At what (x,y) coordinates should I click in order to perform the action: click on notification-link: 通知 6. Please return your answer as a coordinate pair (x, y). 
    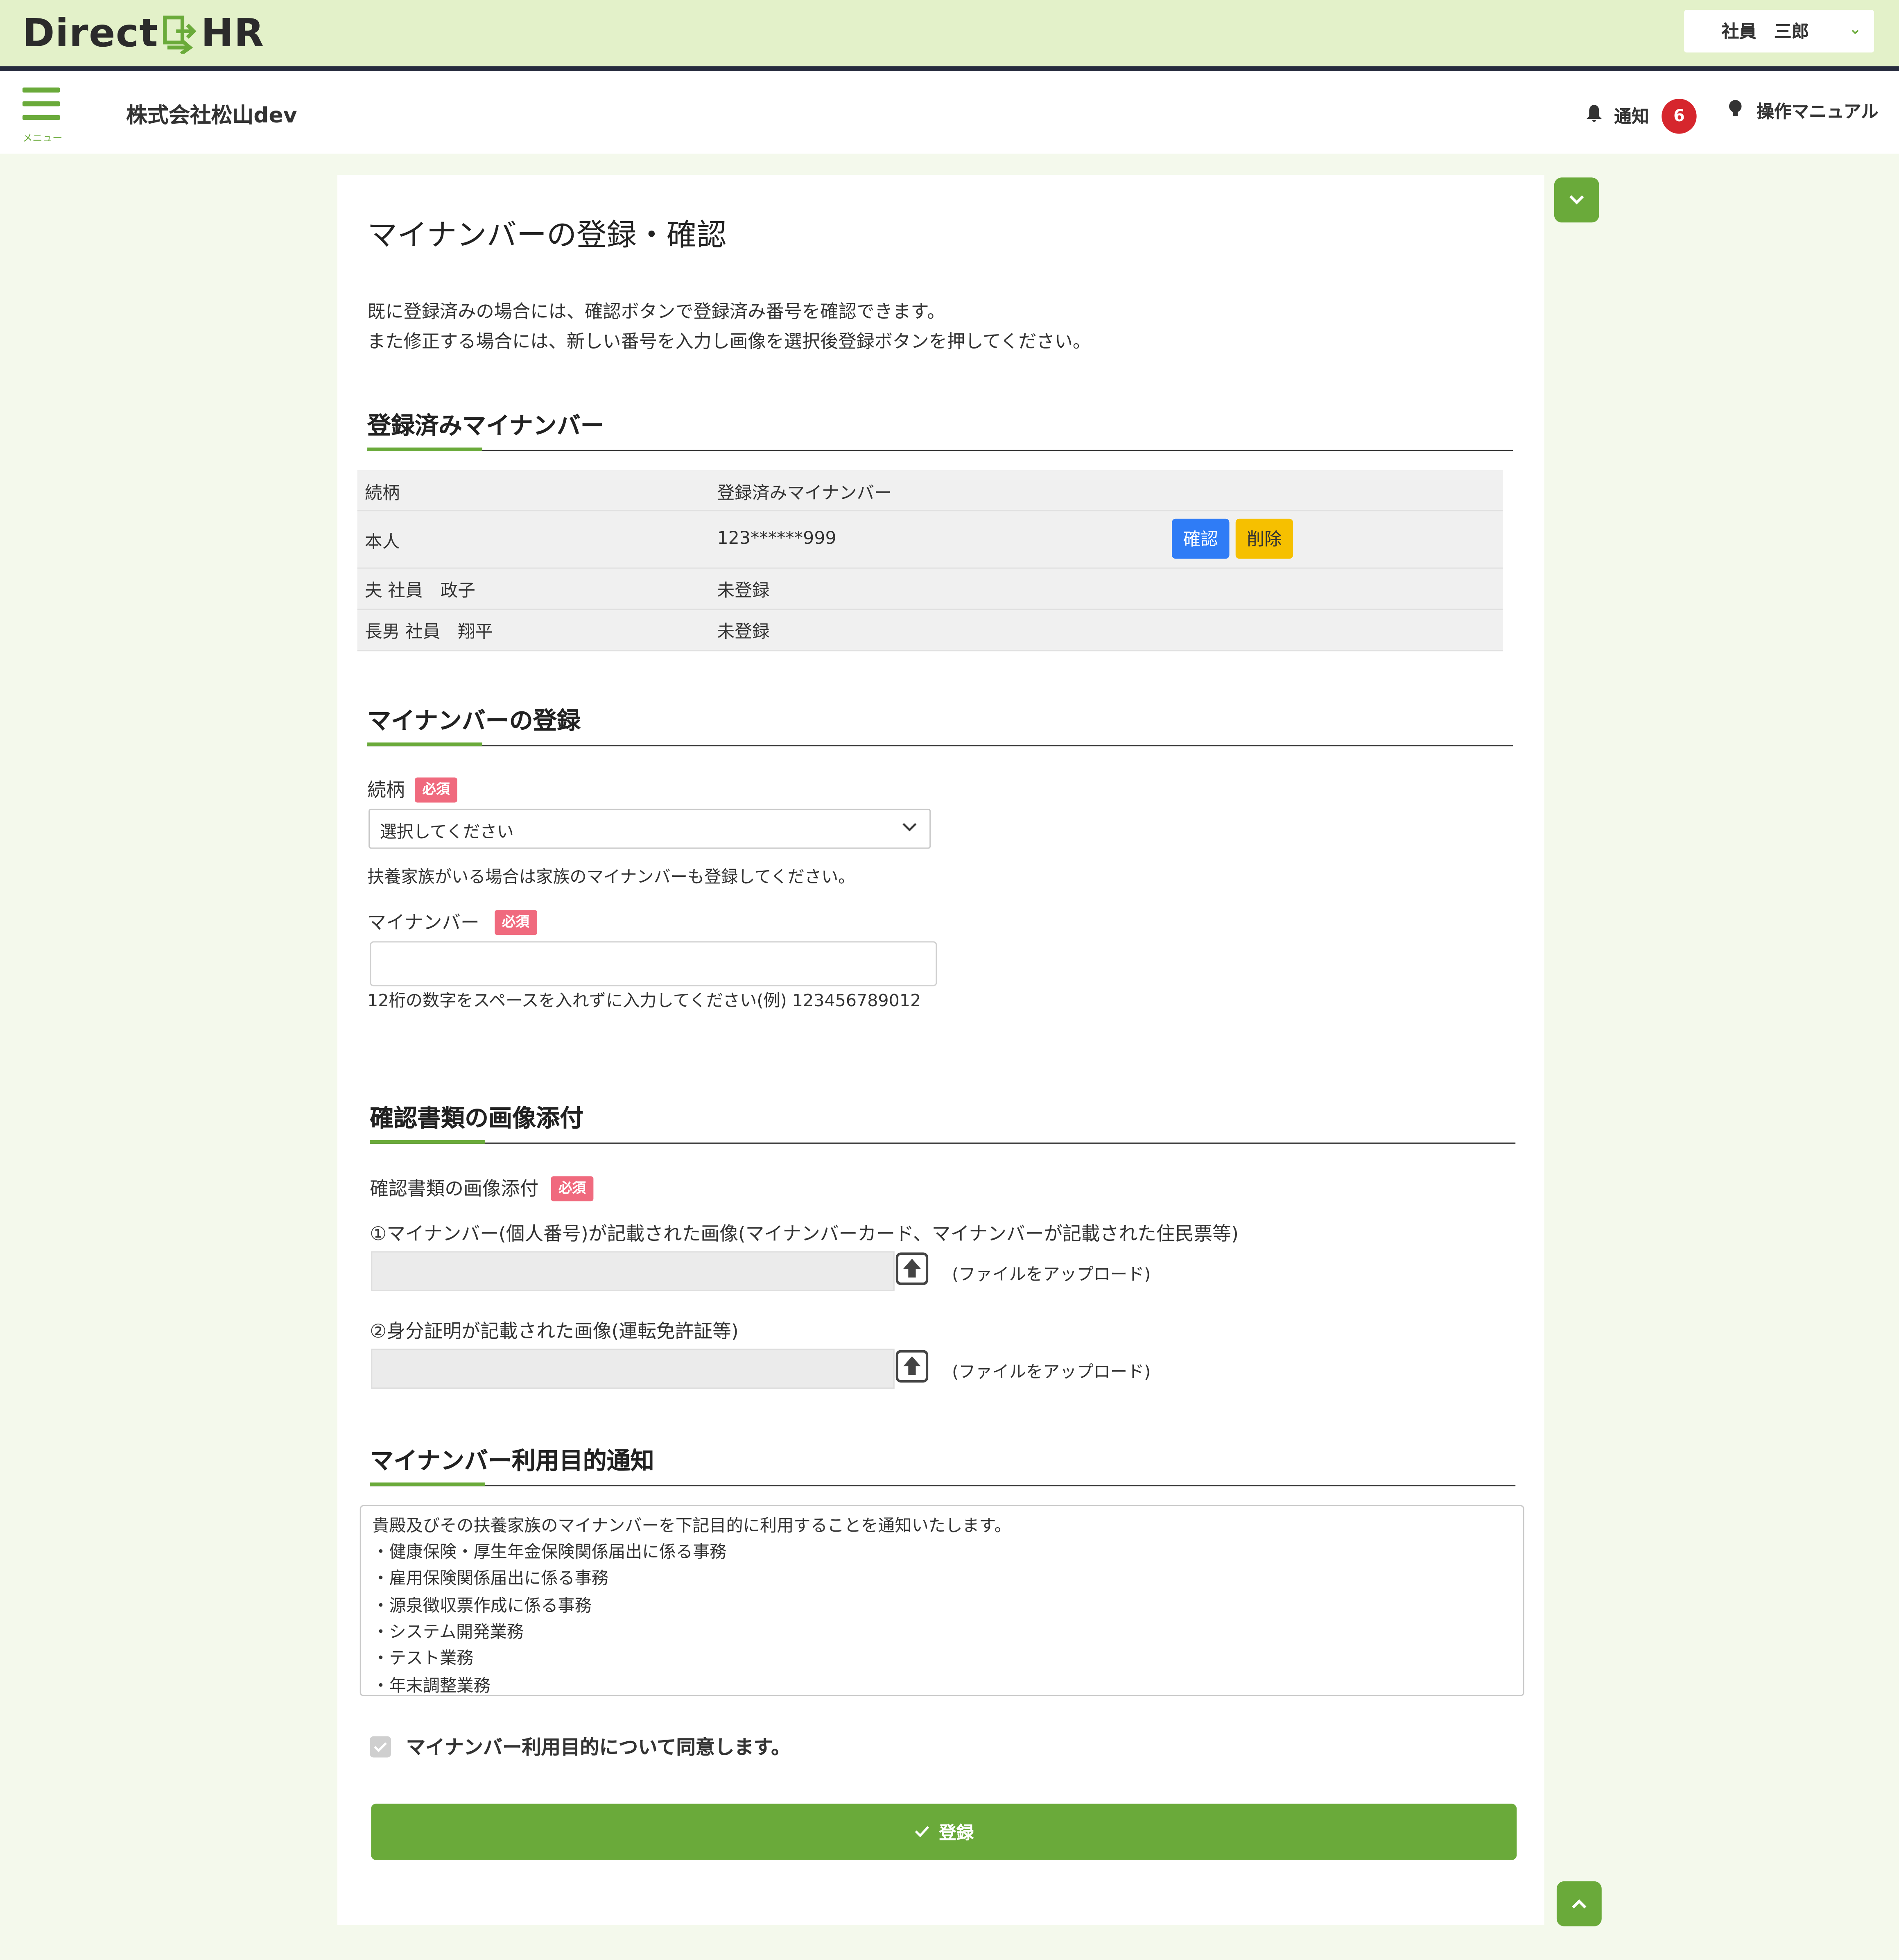
    Looking at the image, I should click on (1640, 116).